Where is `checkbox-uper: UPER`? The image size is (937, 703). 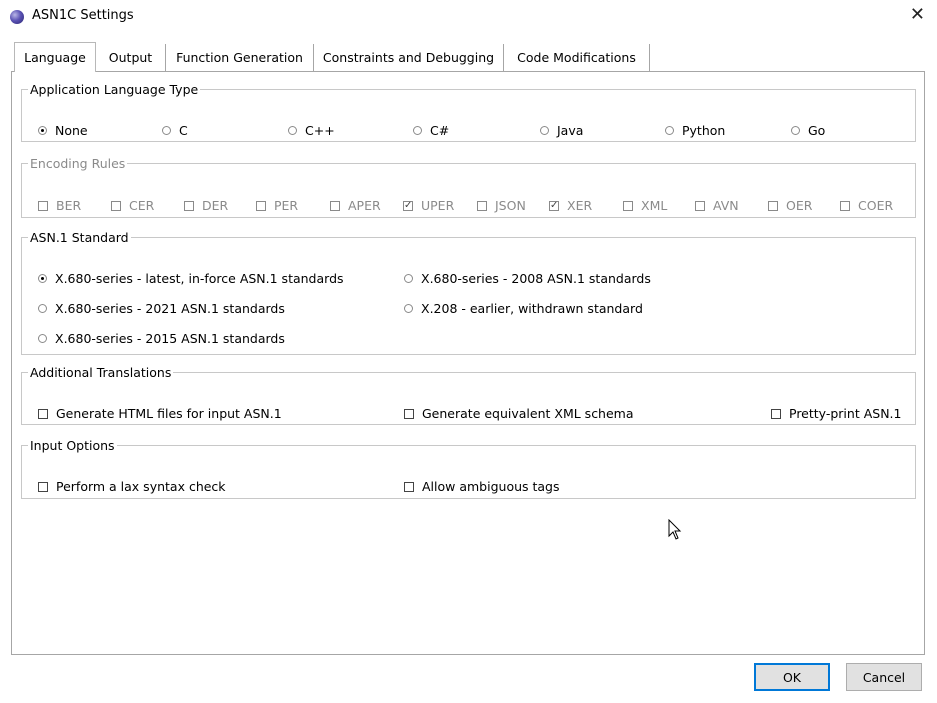
checkbox-uper: UPER is located at coordinates (428, 205).